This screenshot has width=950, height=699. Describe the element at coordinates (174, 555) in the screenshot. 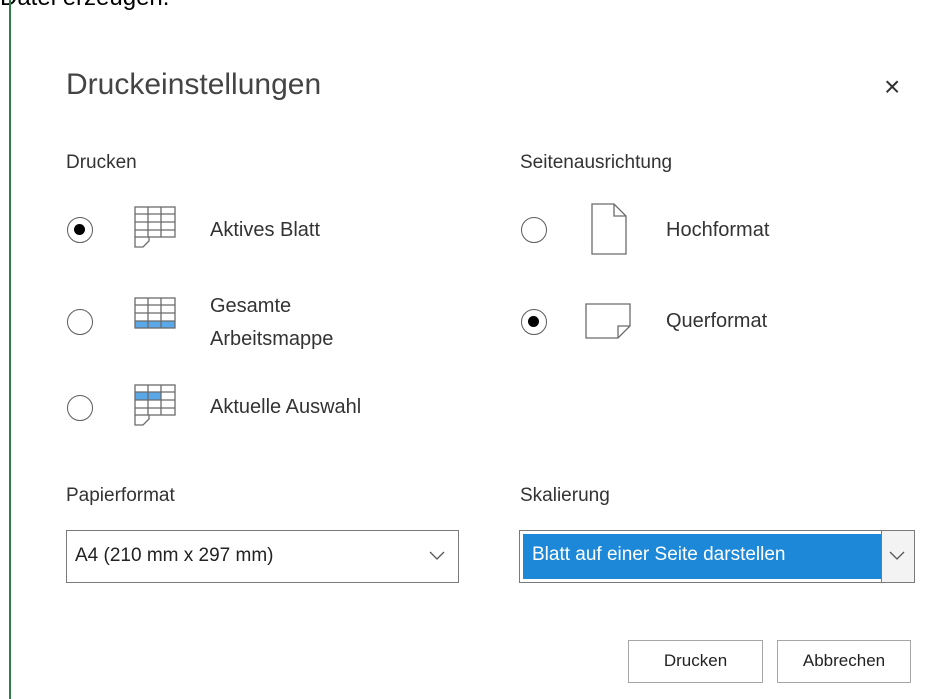

I see `paper-format-value: A4 (210 mm x 297 mm)` at that location.